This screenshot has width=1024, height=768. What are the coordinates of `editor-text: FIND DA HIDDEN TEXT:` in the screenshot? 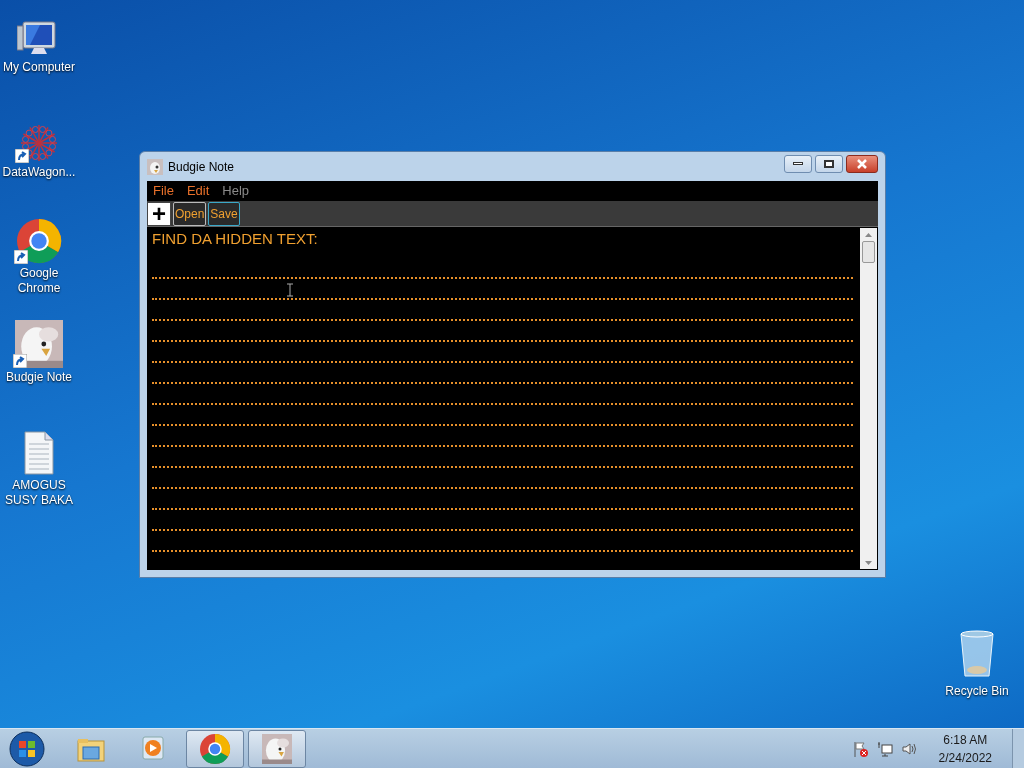 It's located at (235, 239).